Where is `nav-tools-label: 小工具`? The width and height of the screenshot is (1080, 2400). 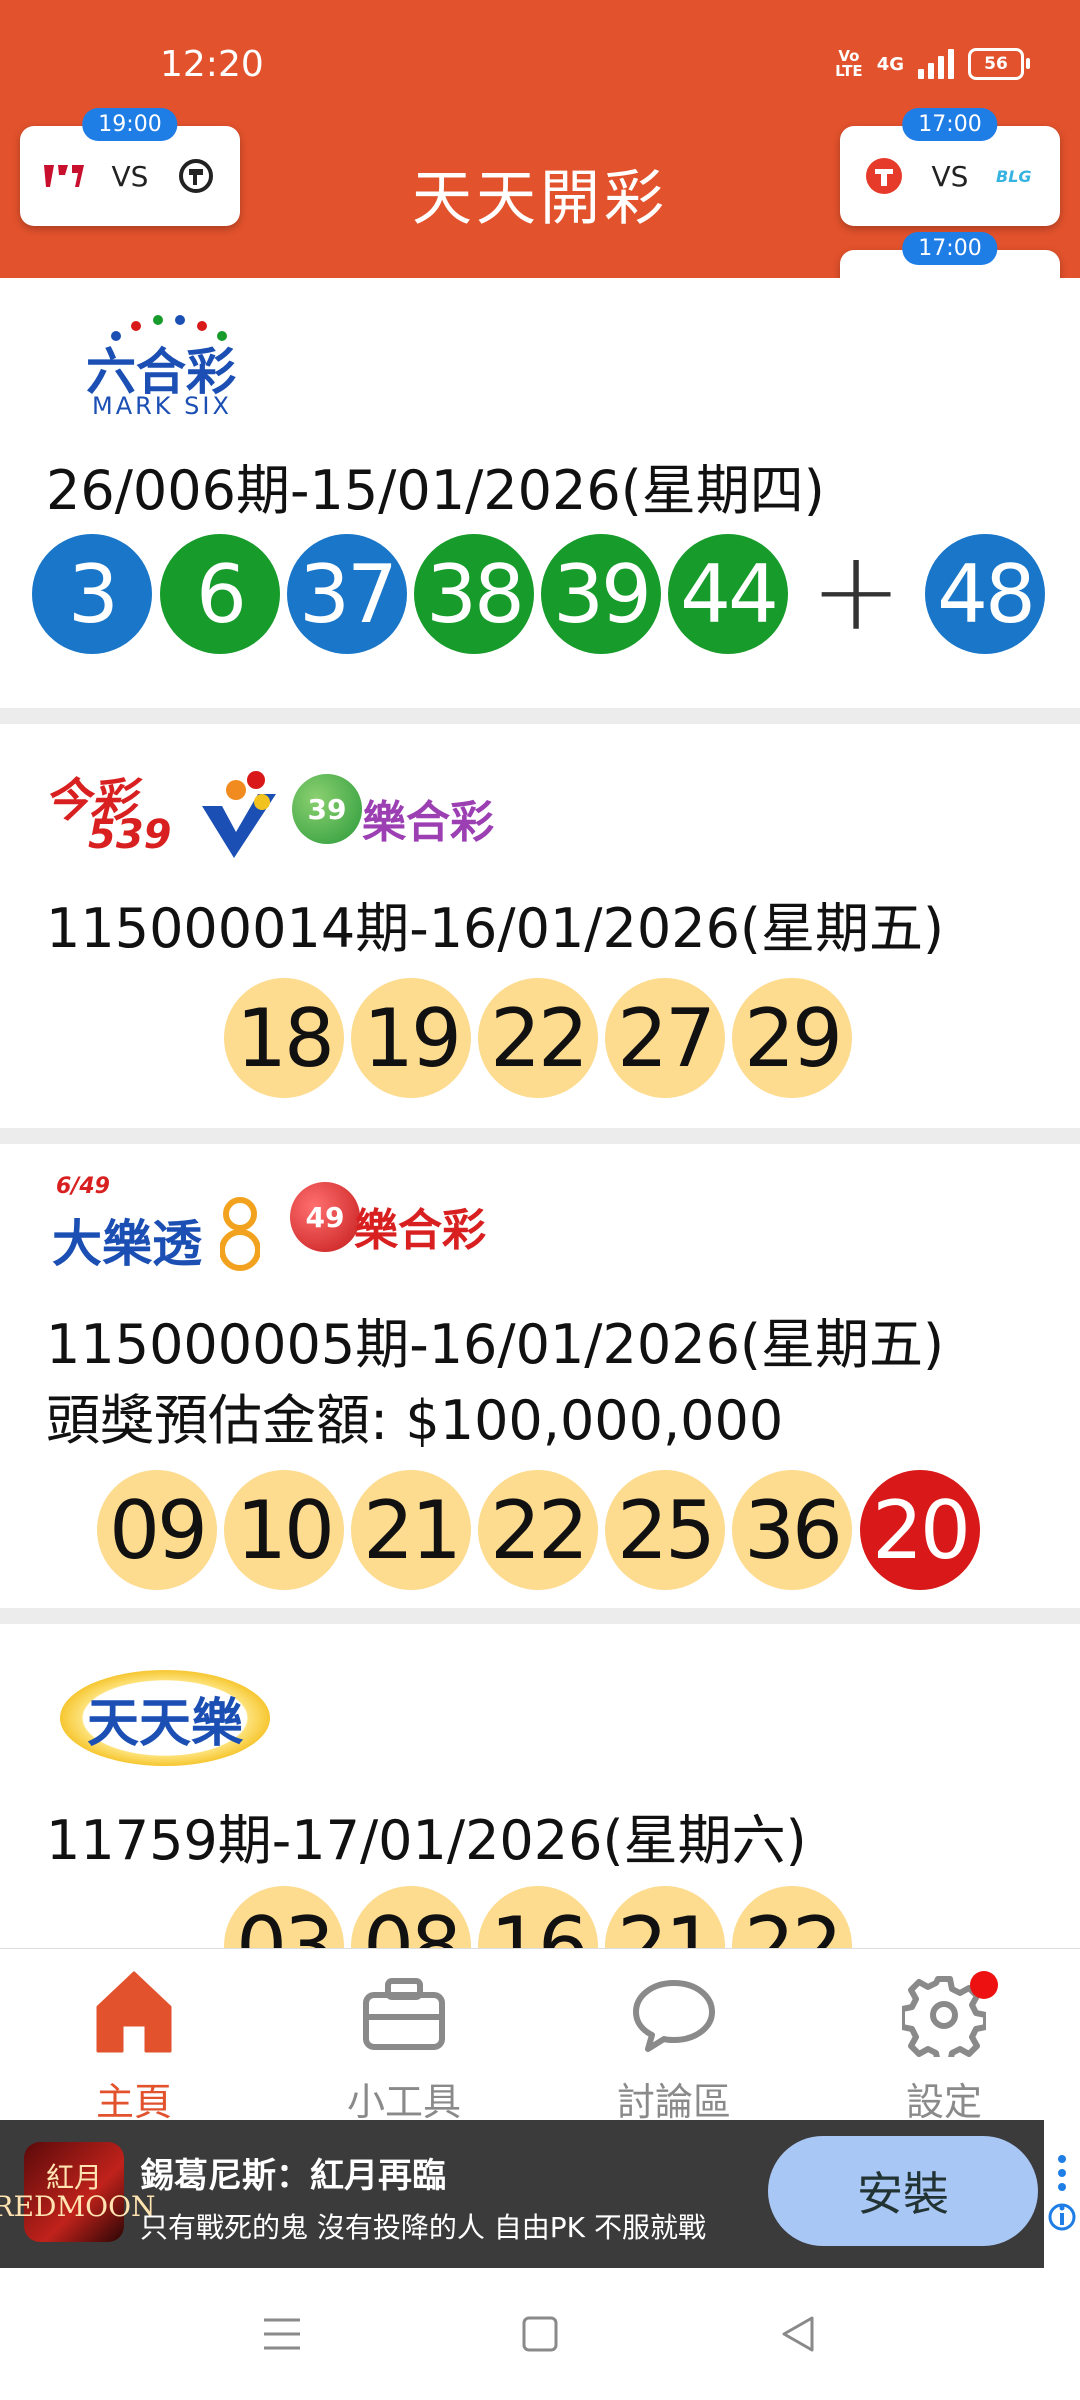 nav-tools-label: 小工具 is located at coordinates (403, 2102).